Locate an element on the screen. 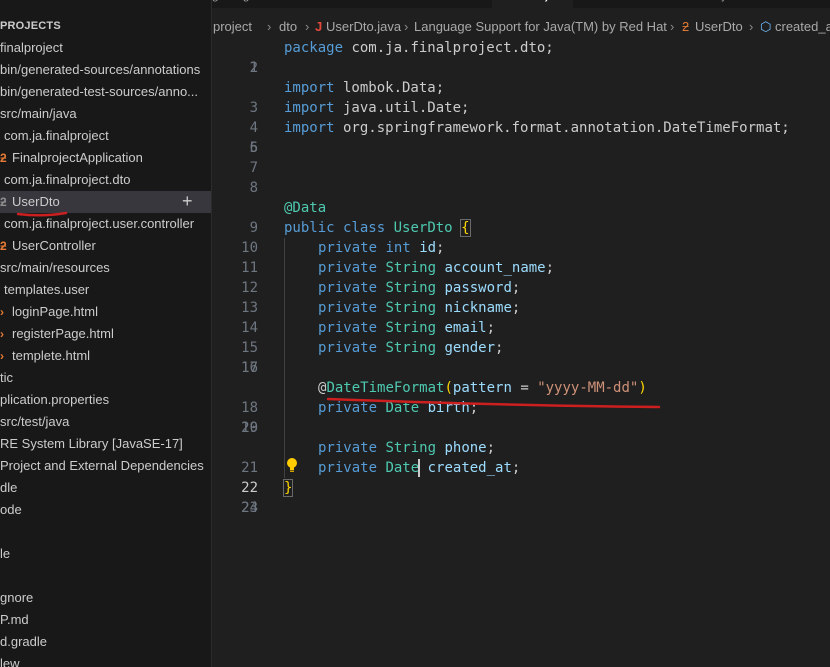  tree-item-label: src/main/java is located at coordinates (38, 113).